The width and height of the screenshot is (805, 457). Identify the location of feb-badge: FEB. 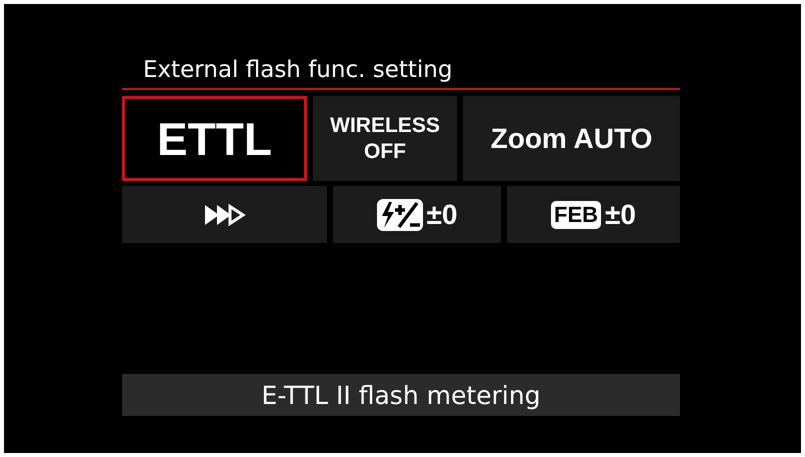
(576, 214).